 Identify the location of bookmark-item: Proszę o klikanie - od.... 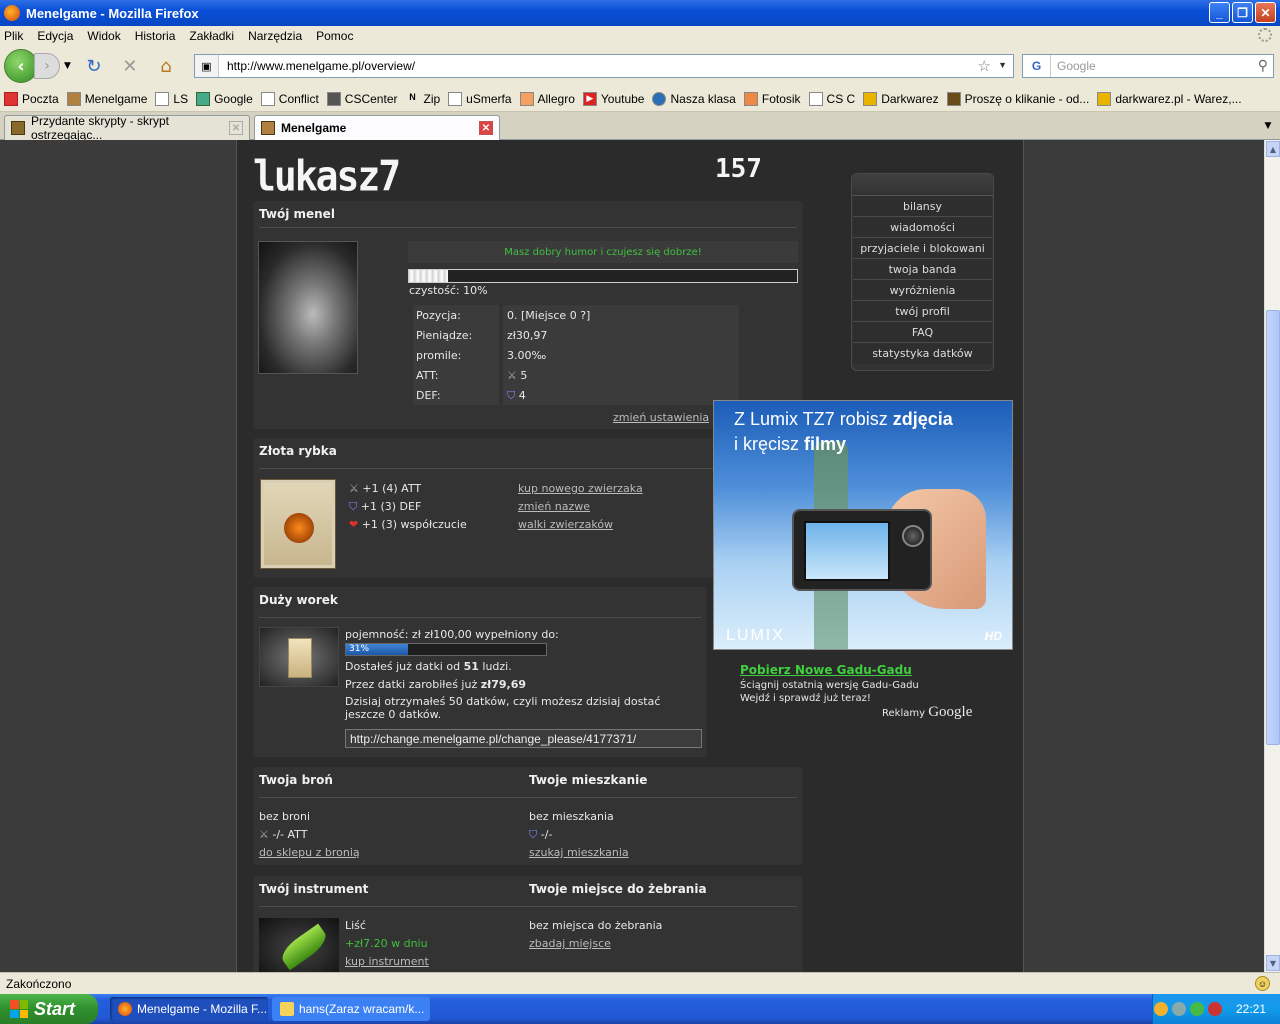
(1017, 98).